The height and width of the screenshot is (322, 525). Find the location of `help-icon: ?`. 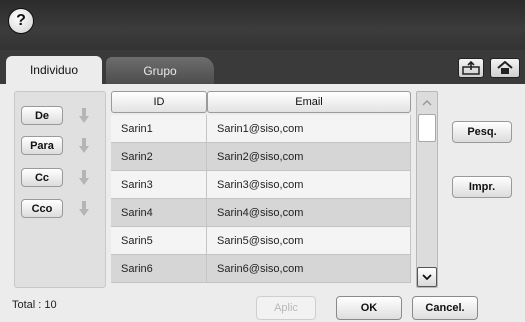

help-icon: ? is located at coordinates (21, 21).